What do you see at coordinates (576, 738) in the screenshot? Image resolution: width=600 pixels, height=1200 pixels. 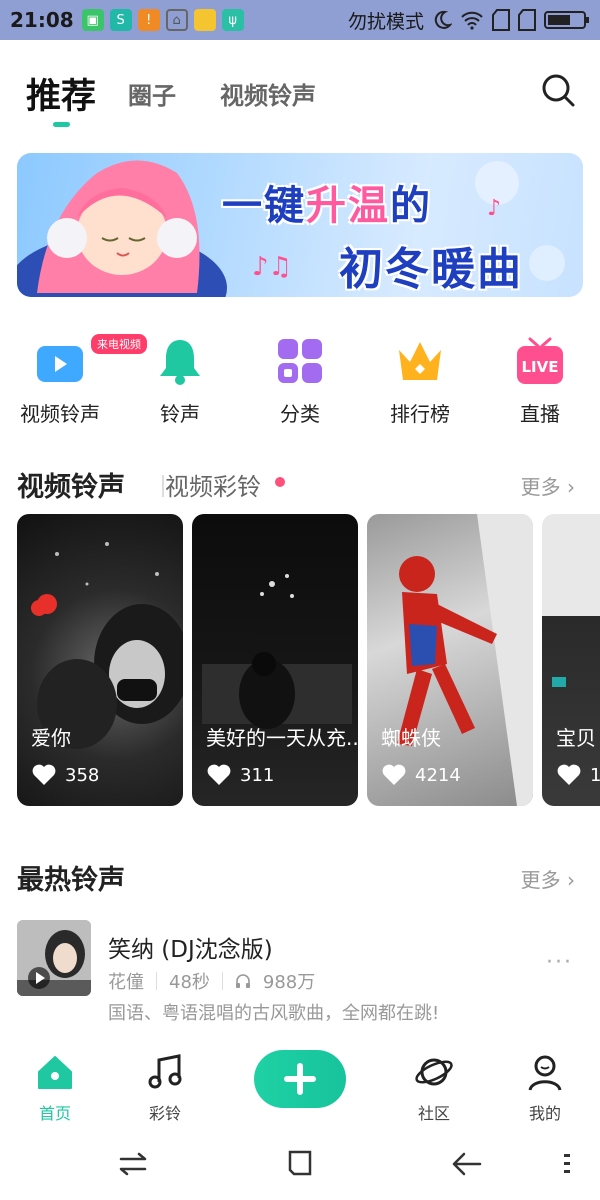 I see `video-title: 宝贝` at bounding box center [576, 738].